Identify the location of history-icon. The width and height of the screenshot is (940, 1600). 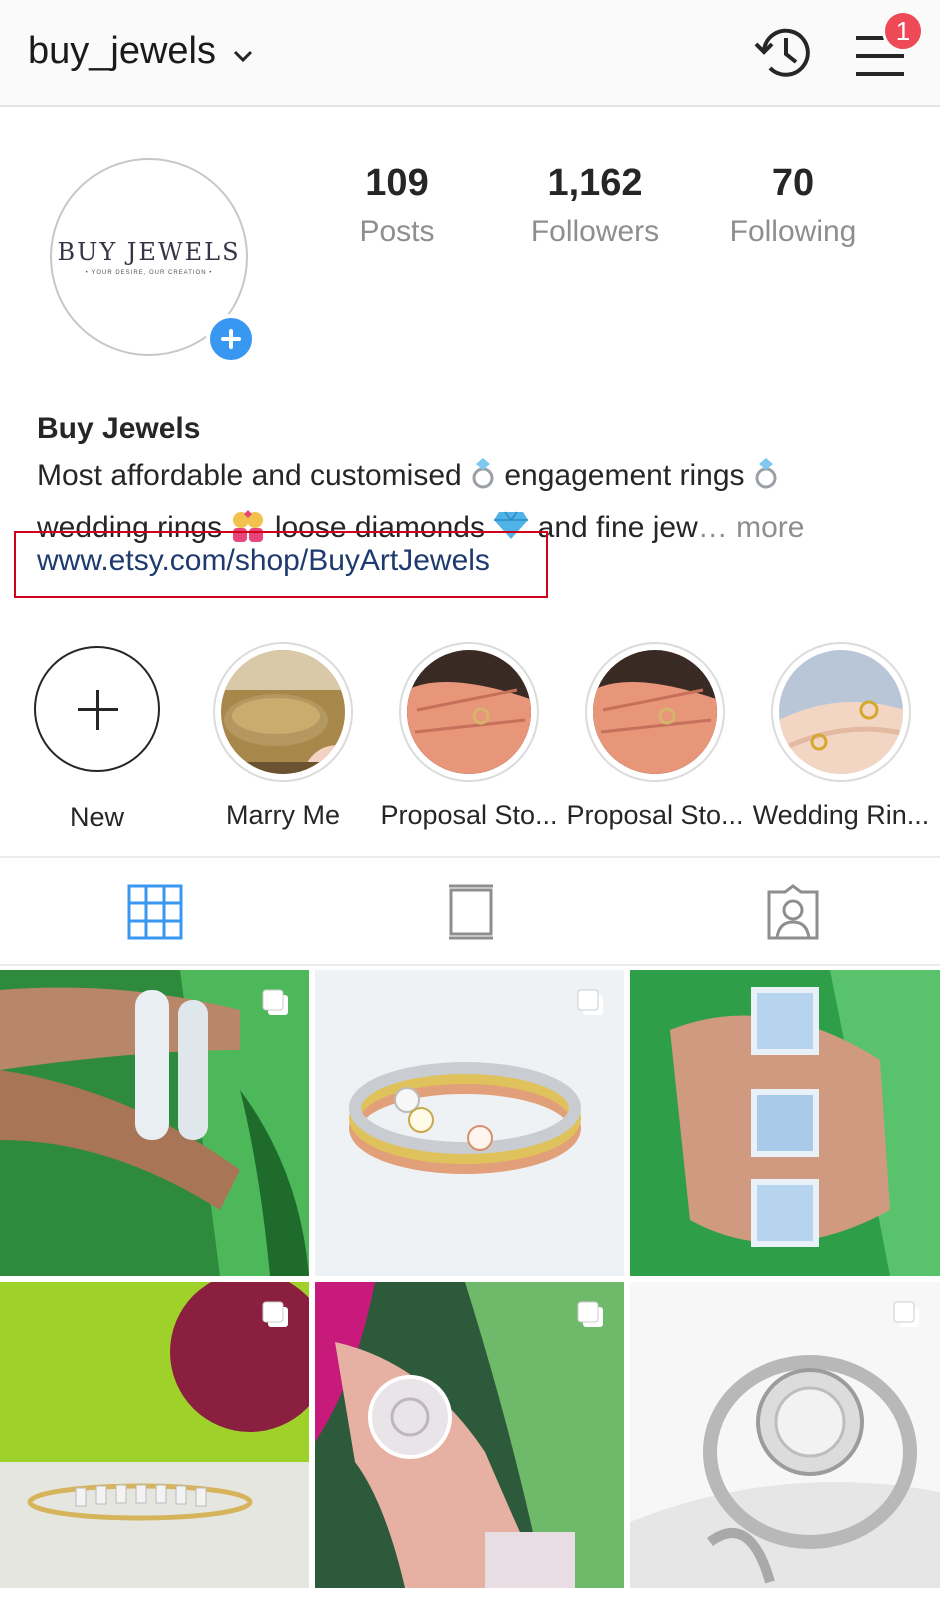
(784, 54).